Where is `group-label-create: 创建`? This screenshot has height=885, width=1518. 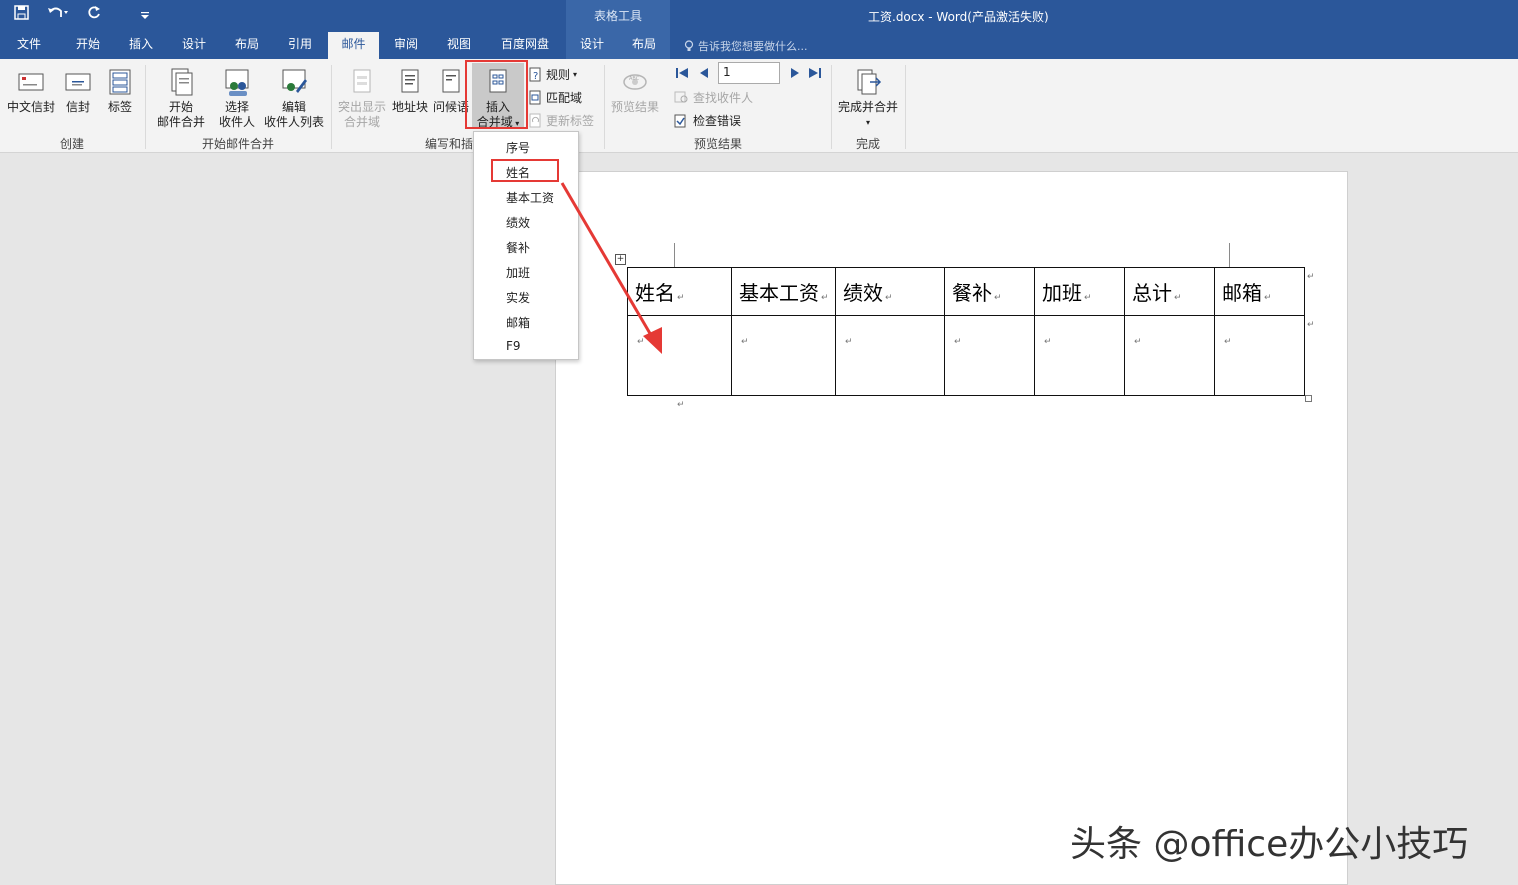 group-label-create: 创建 is located at coordinates (71, 144).